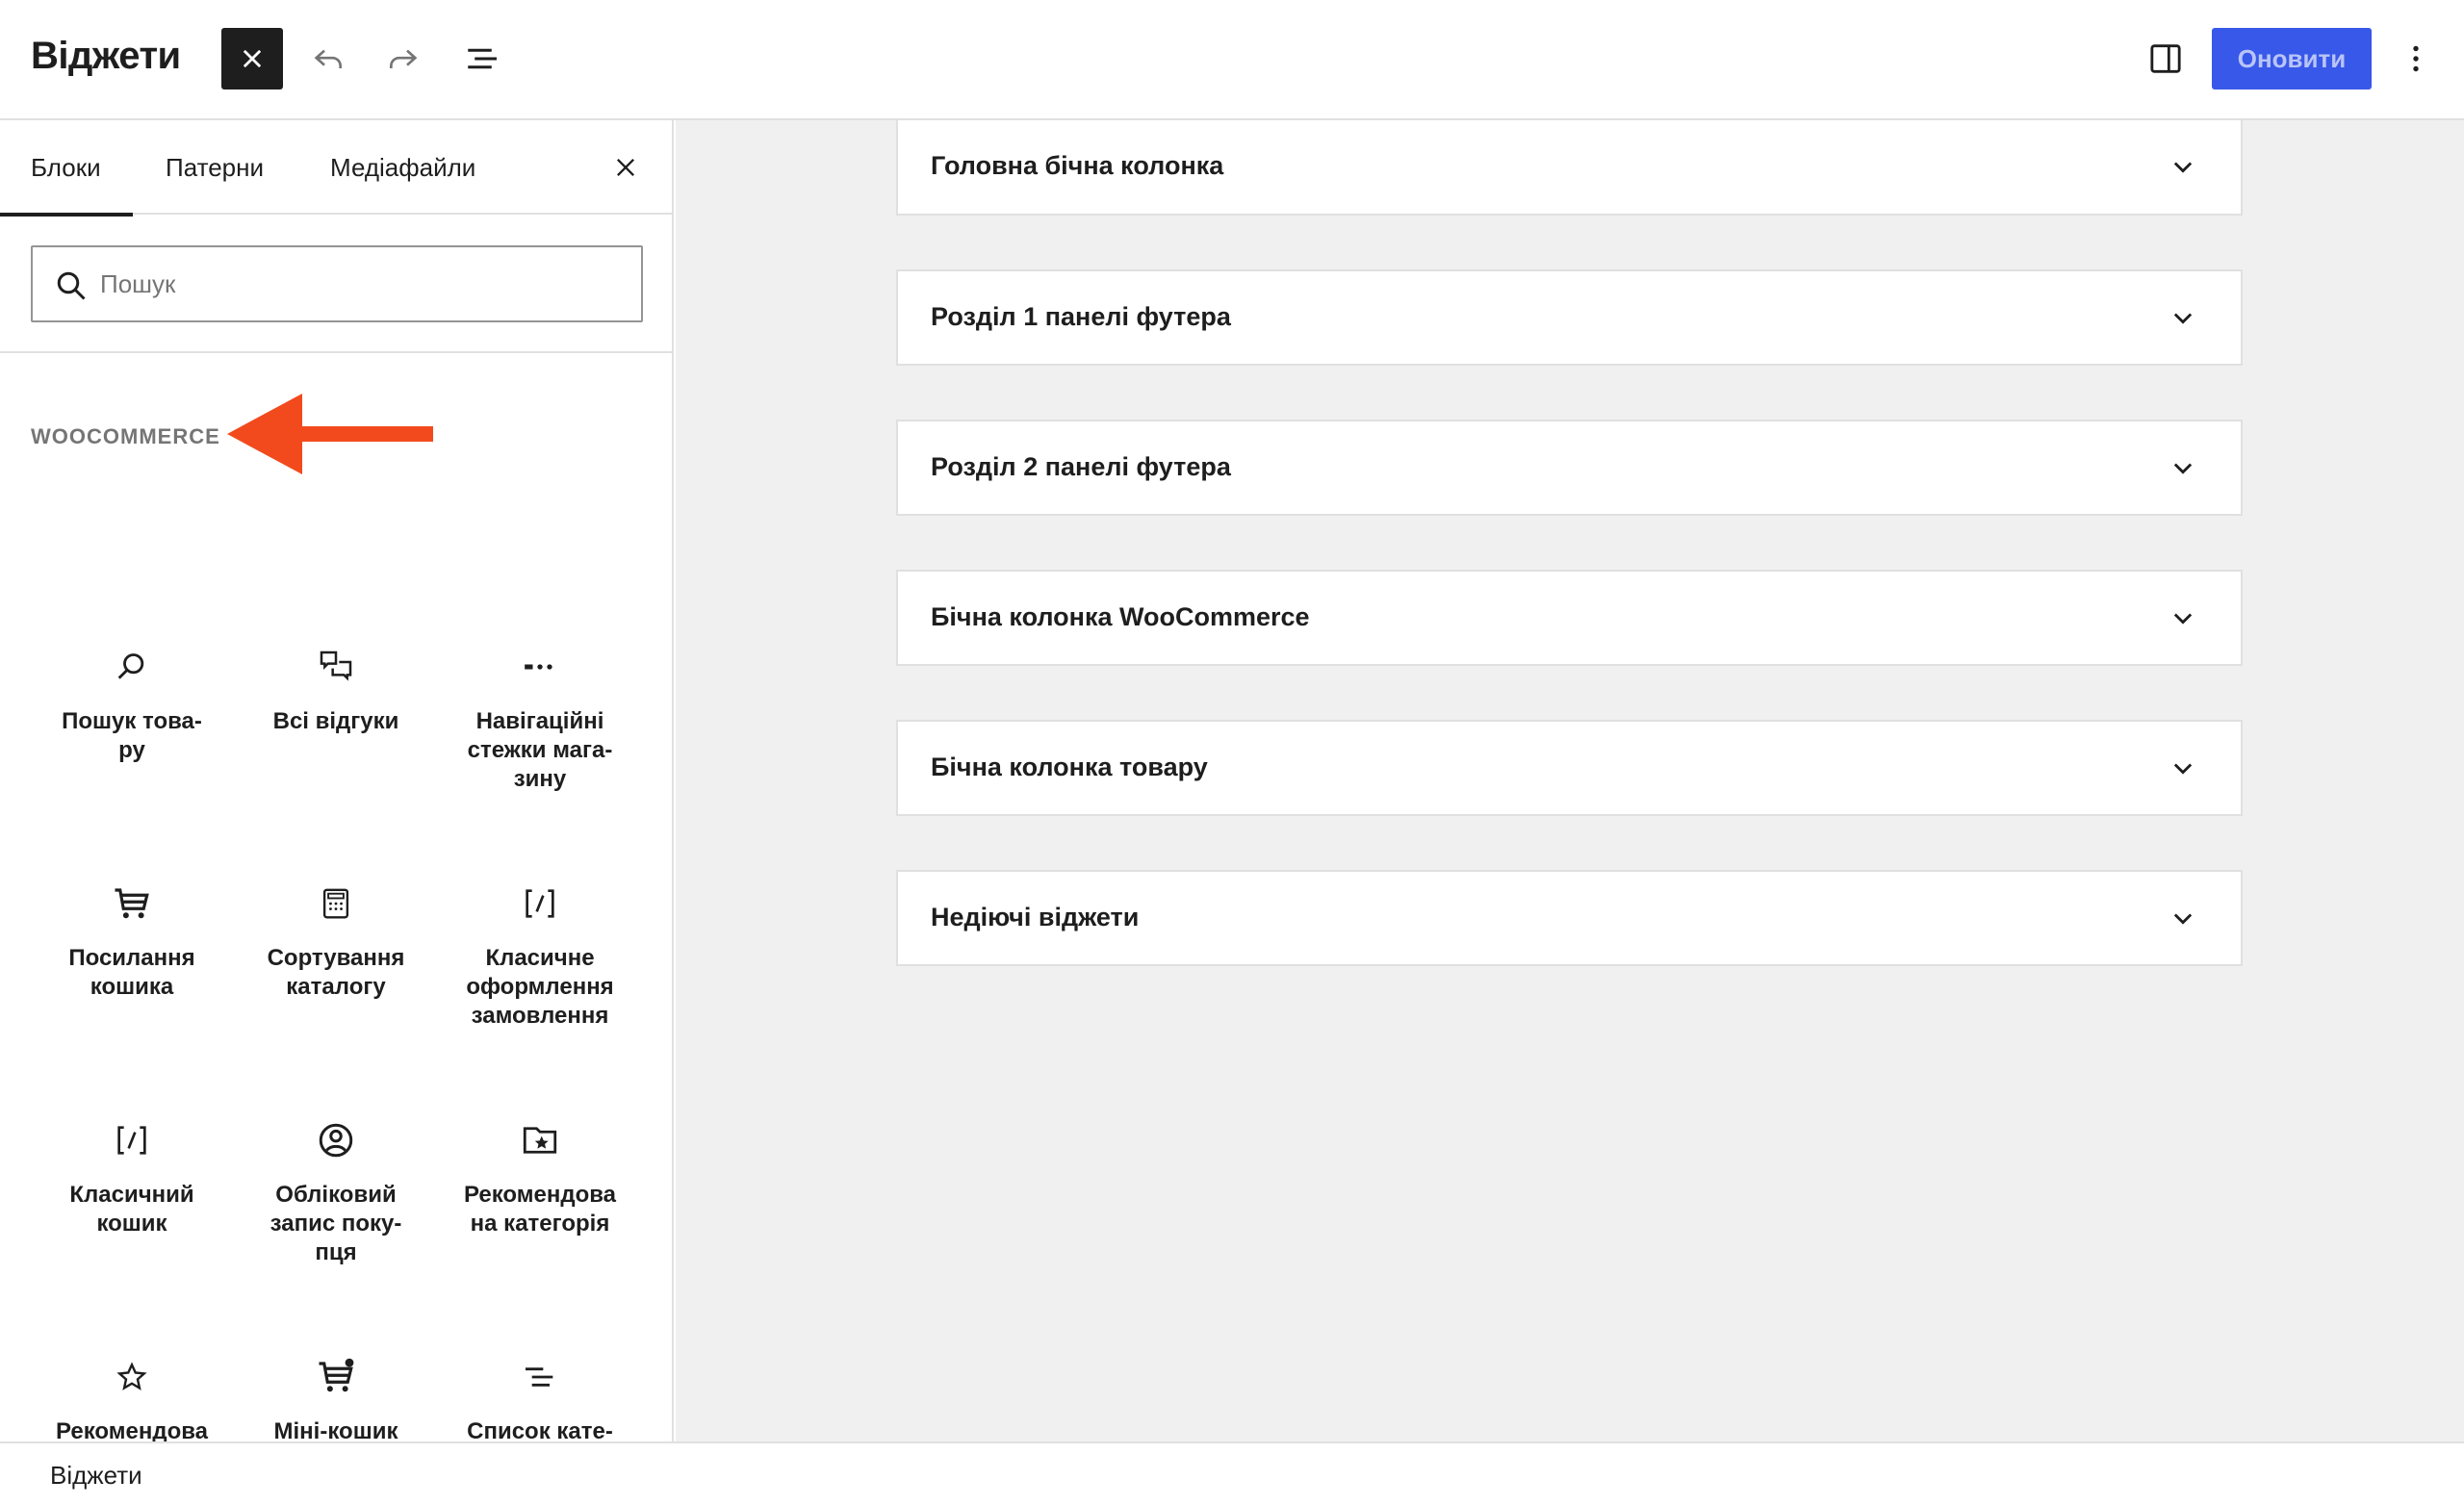 The image size is (2464, 1505). I want to click on editor-footer: Віджети, so click(1232, 1473).